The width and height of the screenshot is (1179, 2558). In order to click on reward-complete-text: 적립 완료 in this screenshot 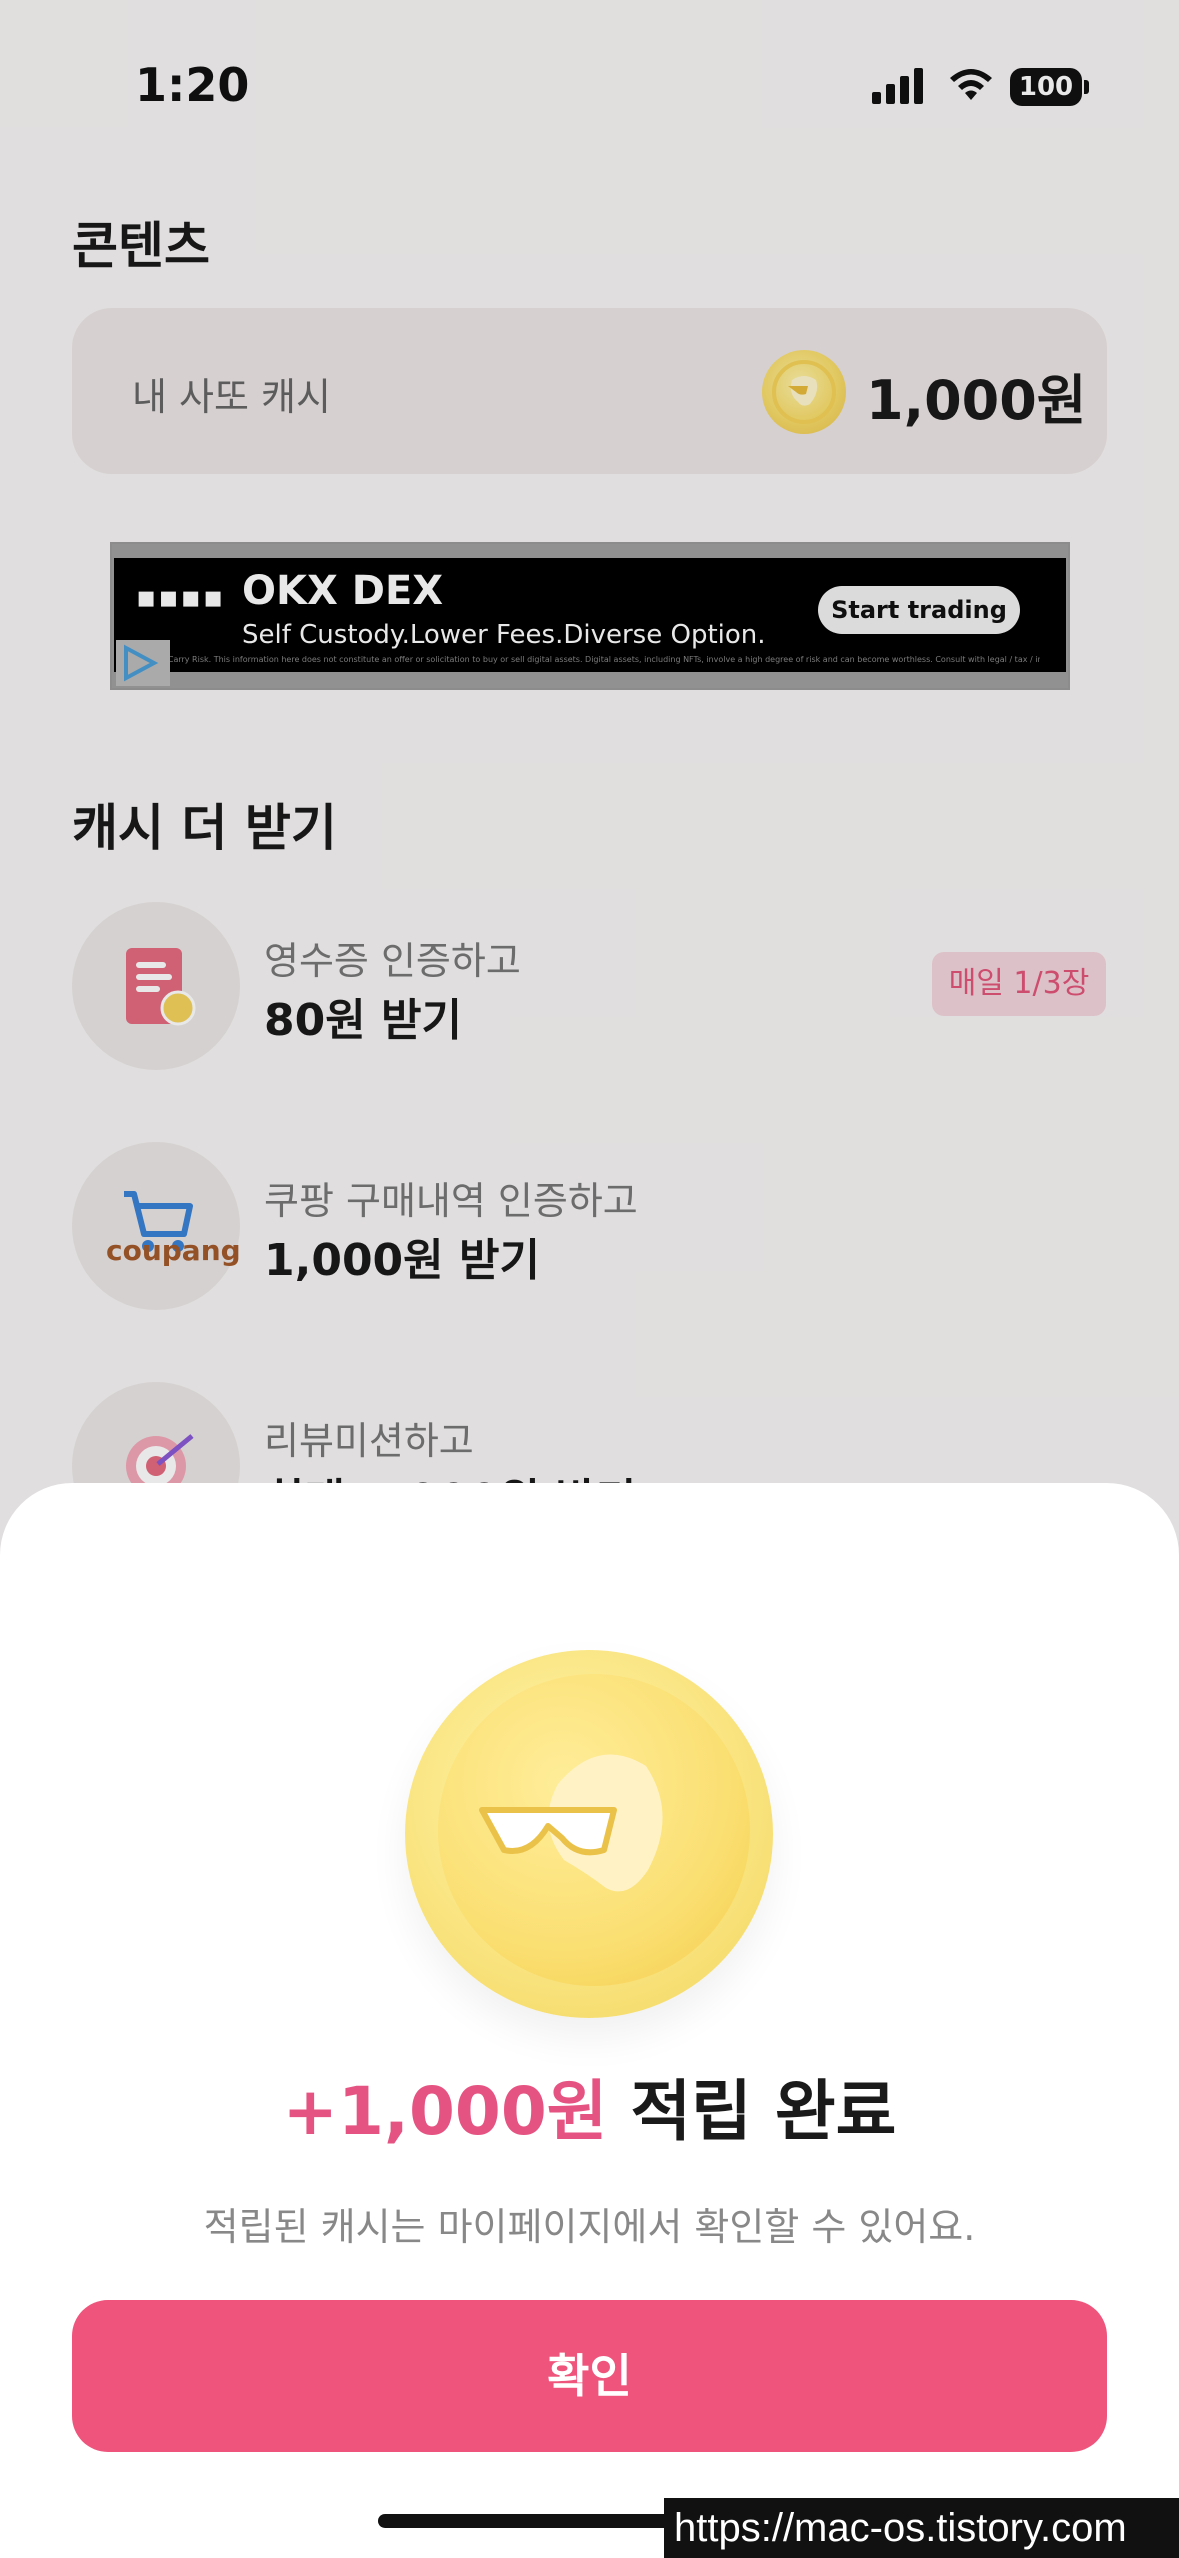, I will do `click(763, 2111)`.